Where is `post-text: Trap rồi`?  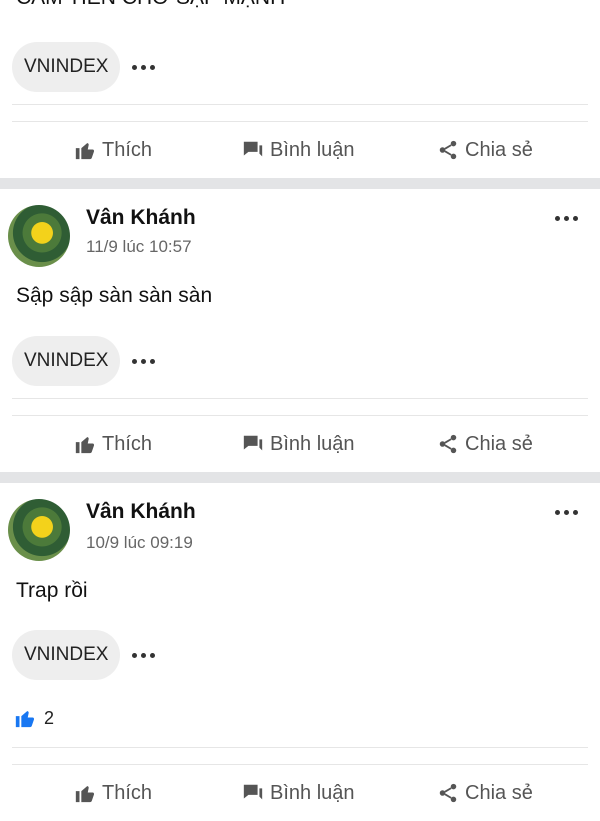 post-text: Trap rồi is located at coordinates (52, 590).